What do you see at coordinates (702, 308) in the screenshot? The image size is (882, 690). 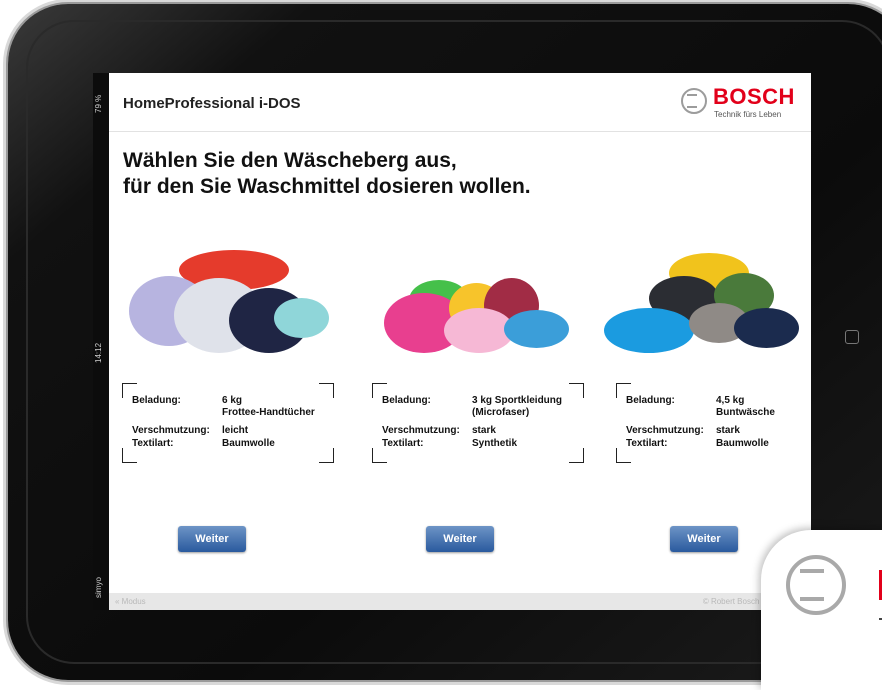 I see `laundry-pile-image-colored` at bounding box center [702, 308].